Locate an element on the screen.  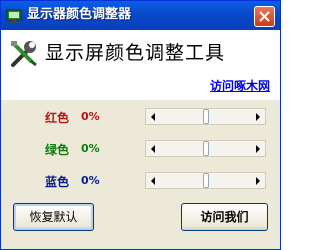
red-left-arrow-button is located at coordinates (153, 116).